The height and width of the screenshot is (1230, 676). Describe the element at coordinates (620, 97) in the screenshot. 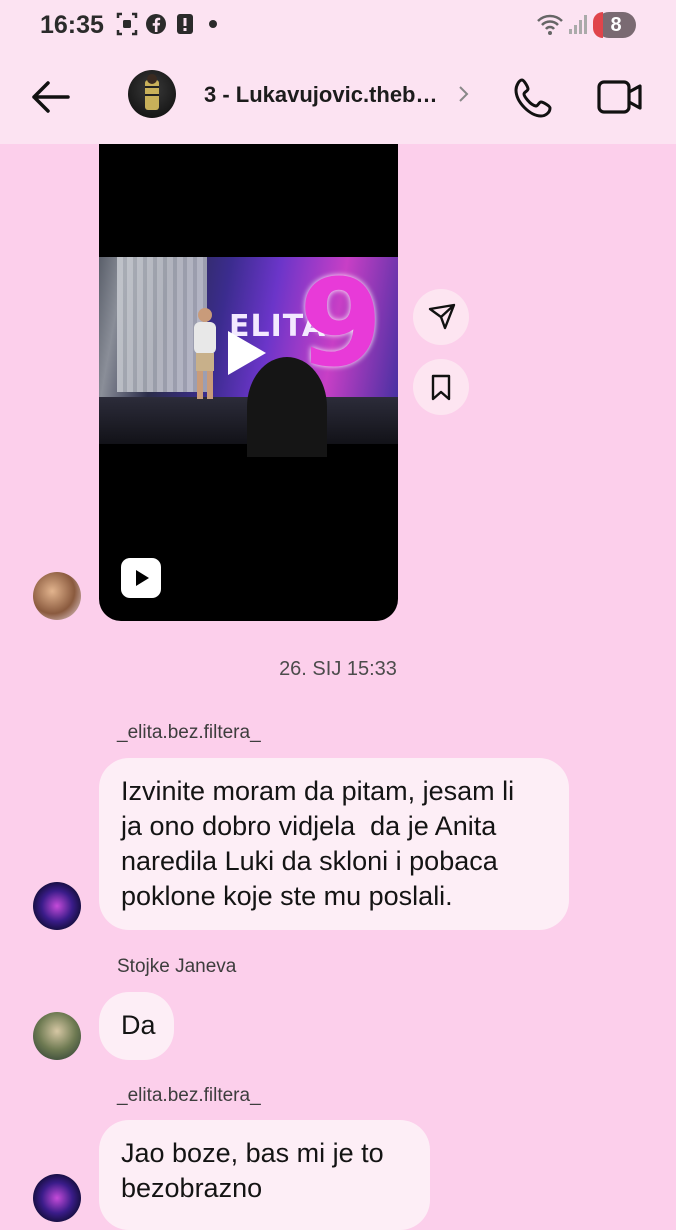

I see `video-call-button` at that location.